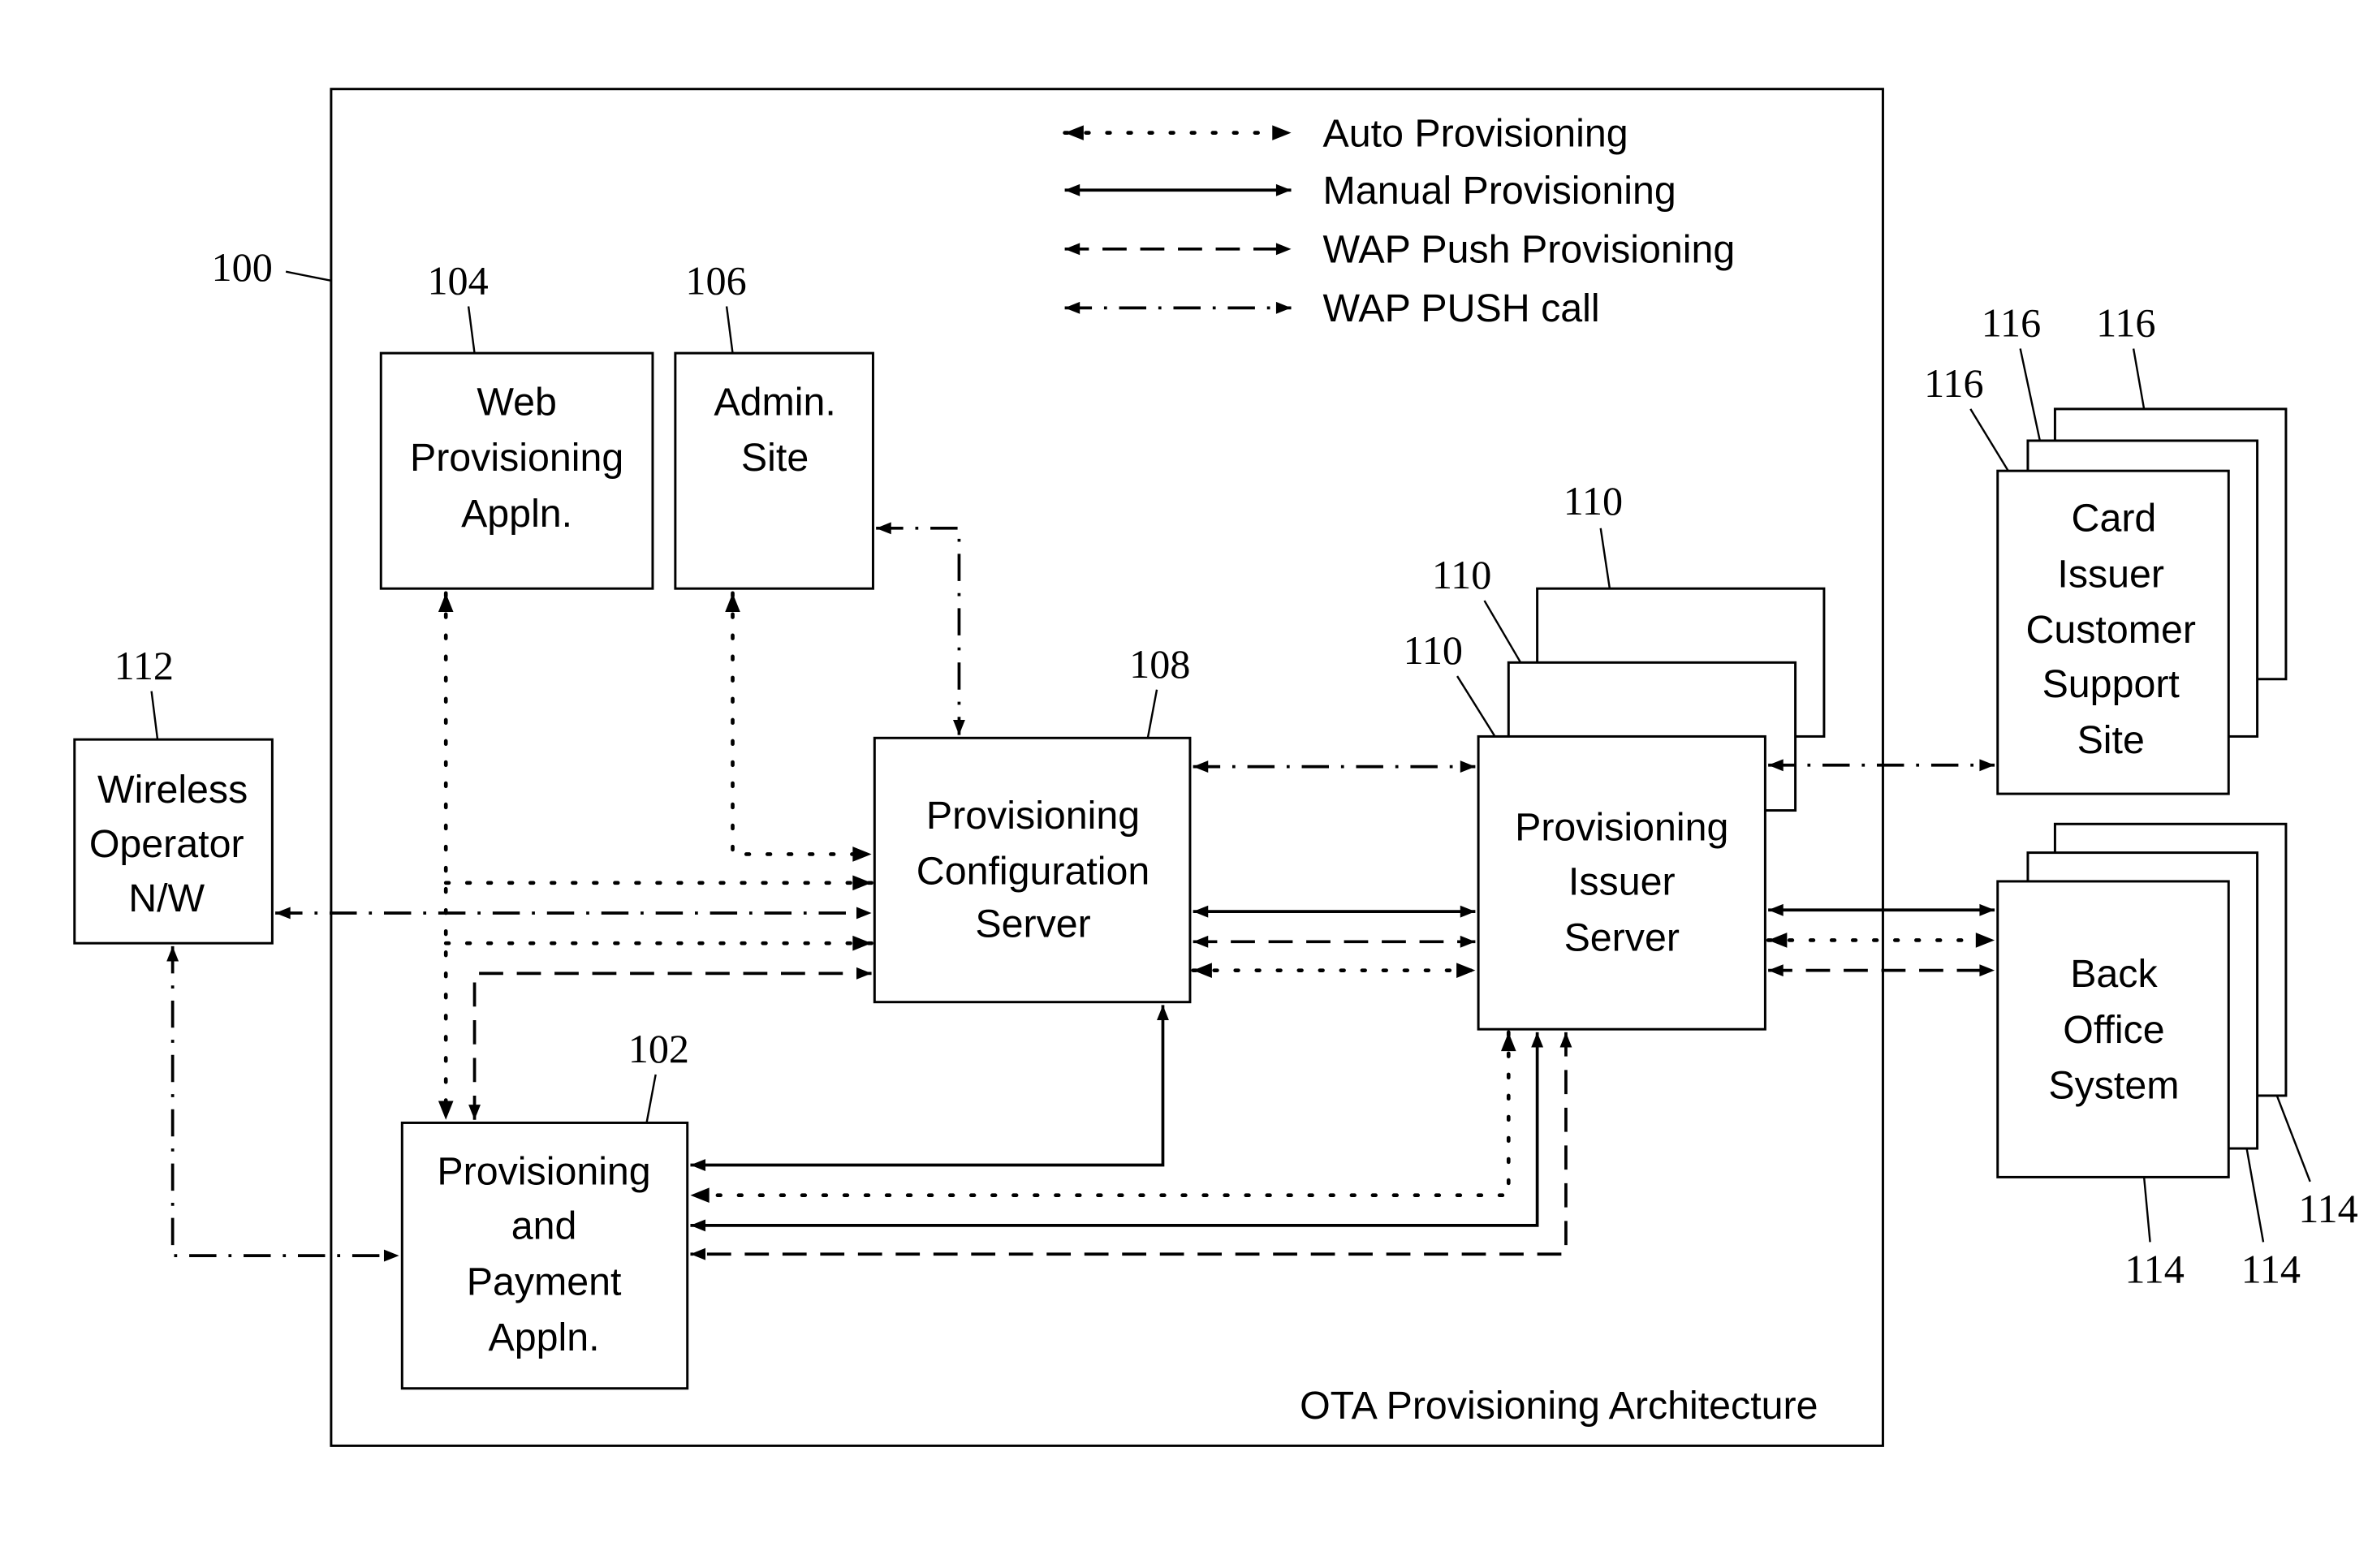 This screenshot has width=2368, height=1568. Describe the element at coordinates (1559, 1406) in the screenshot. I see `diagram-caption: OTA Provisioning Architecture` at that location.